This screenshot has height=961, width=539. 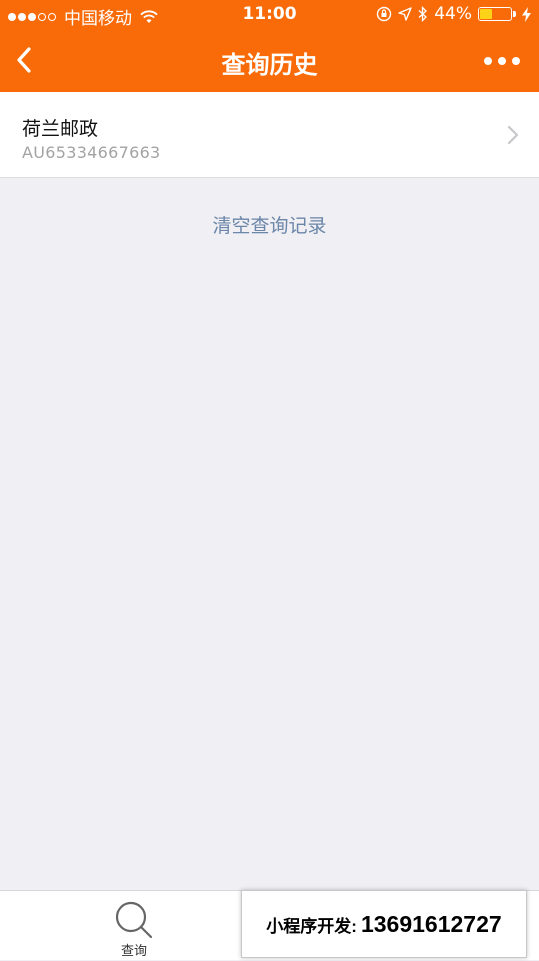 What do you see at coordinates (431, 923) in the screenshot?
I see `ad-phone-number: 13691612727` at bounding box center [431, 923].